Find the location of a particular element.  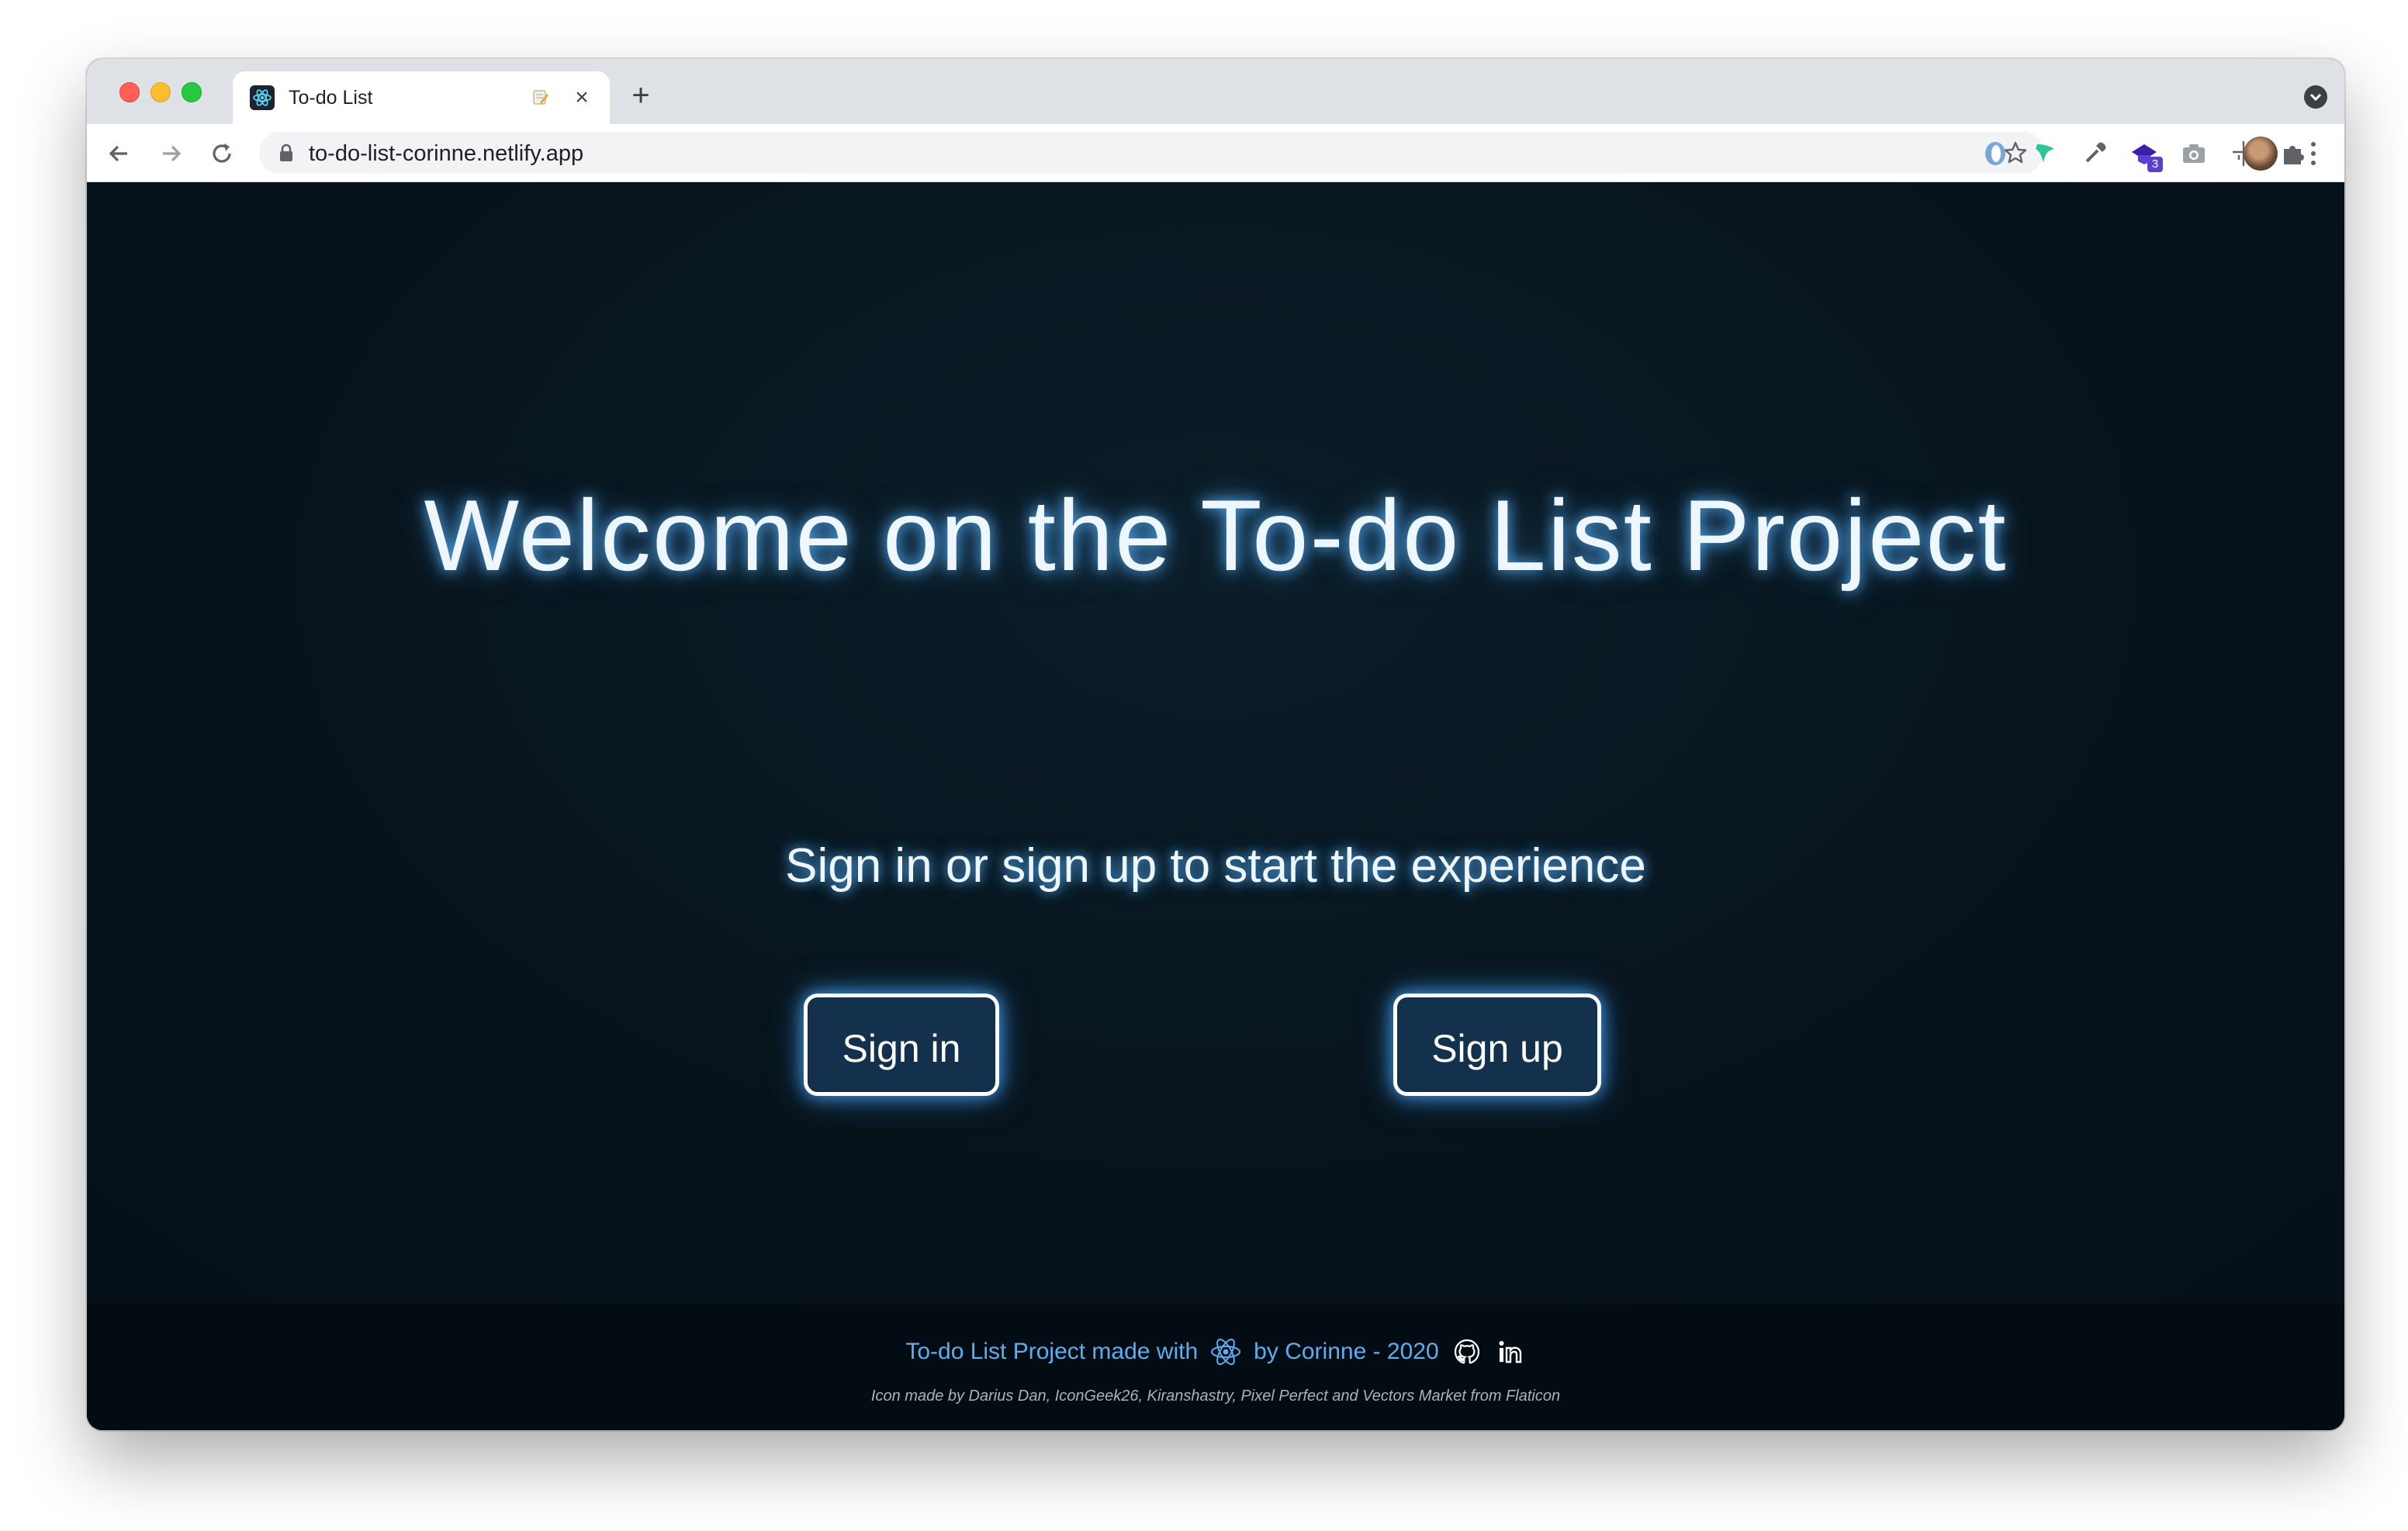

close-window-button is located at coordinates (129, 92).